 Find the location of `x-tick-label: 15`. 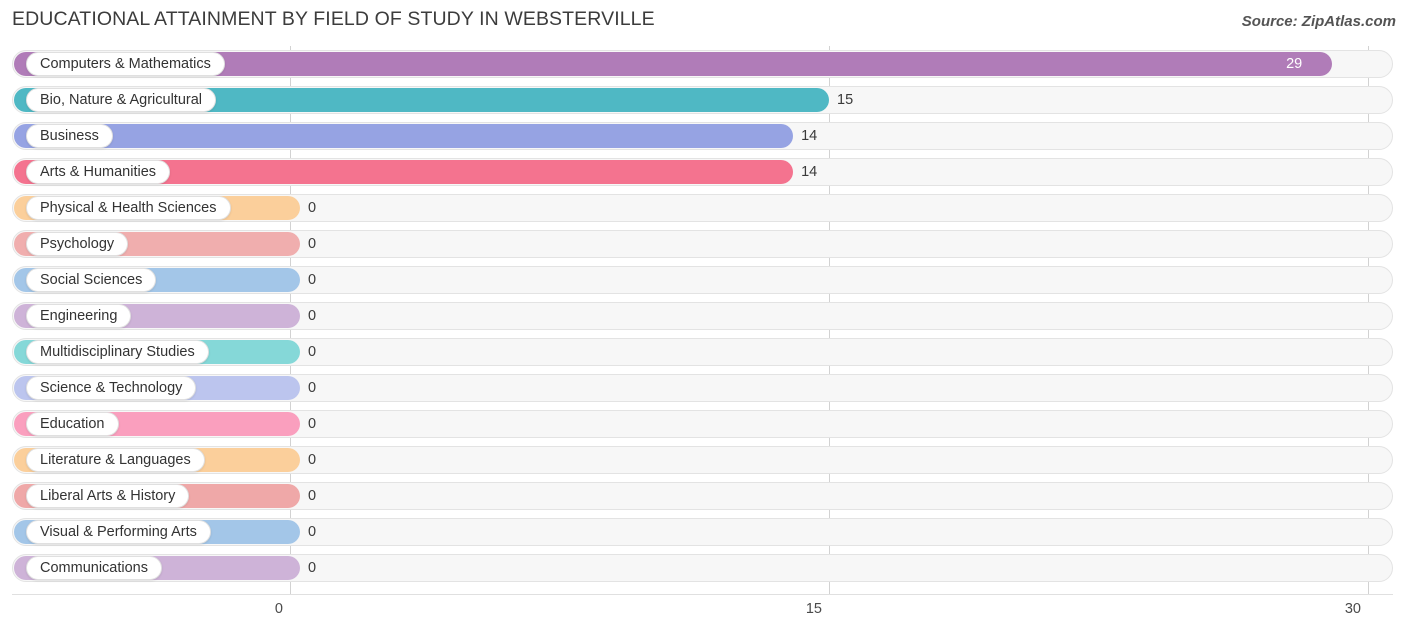

x-tick-label: 15 is located at coordinates (813, 609).